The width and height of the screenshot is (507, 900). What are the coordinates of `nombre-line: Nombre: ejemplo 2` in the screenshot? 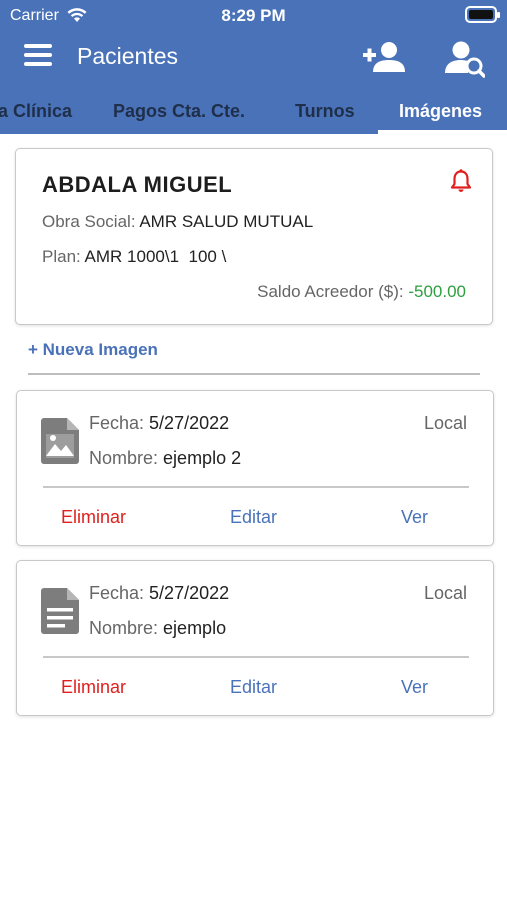 It's located at (165, 458).